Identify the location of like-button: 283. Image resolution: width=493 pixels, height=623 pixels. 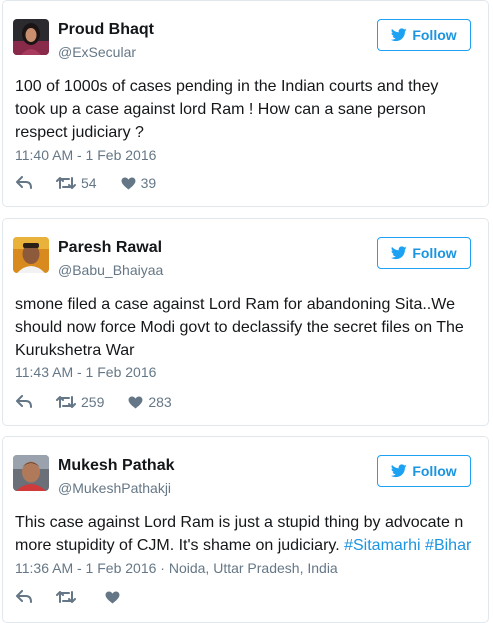
(150, 402).